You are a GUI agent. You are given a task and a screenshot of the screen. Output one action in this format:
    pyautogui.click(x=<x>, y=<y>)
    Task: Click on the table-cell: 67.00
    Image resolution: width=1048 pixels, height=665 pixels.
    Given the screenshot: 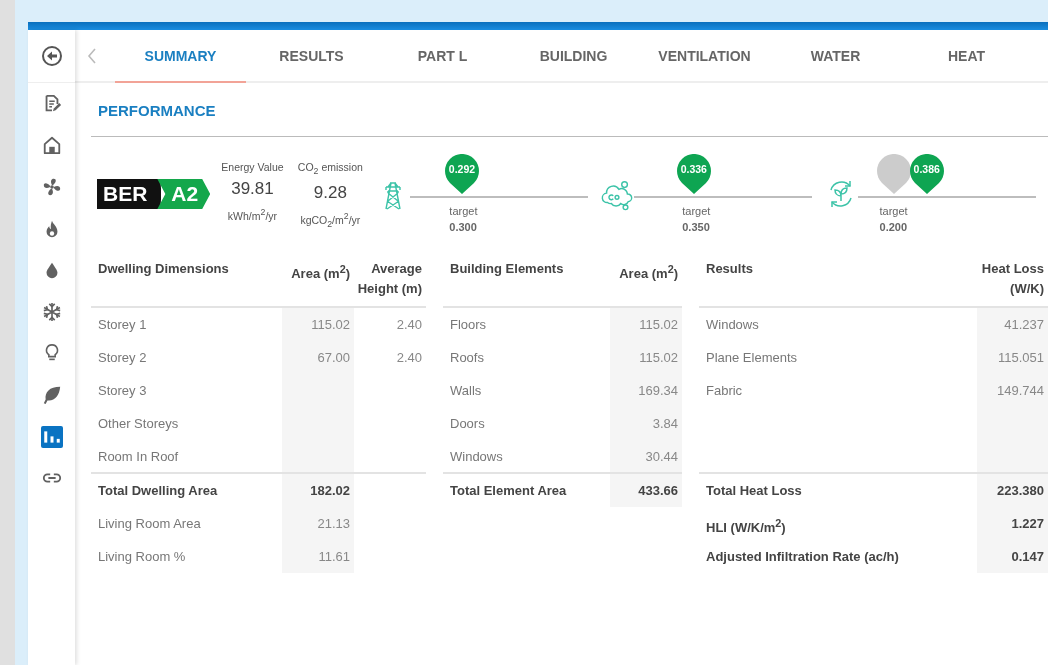 What is the action you would take?
    pyautogui.click(x=318, y=357)
    